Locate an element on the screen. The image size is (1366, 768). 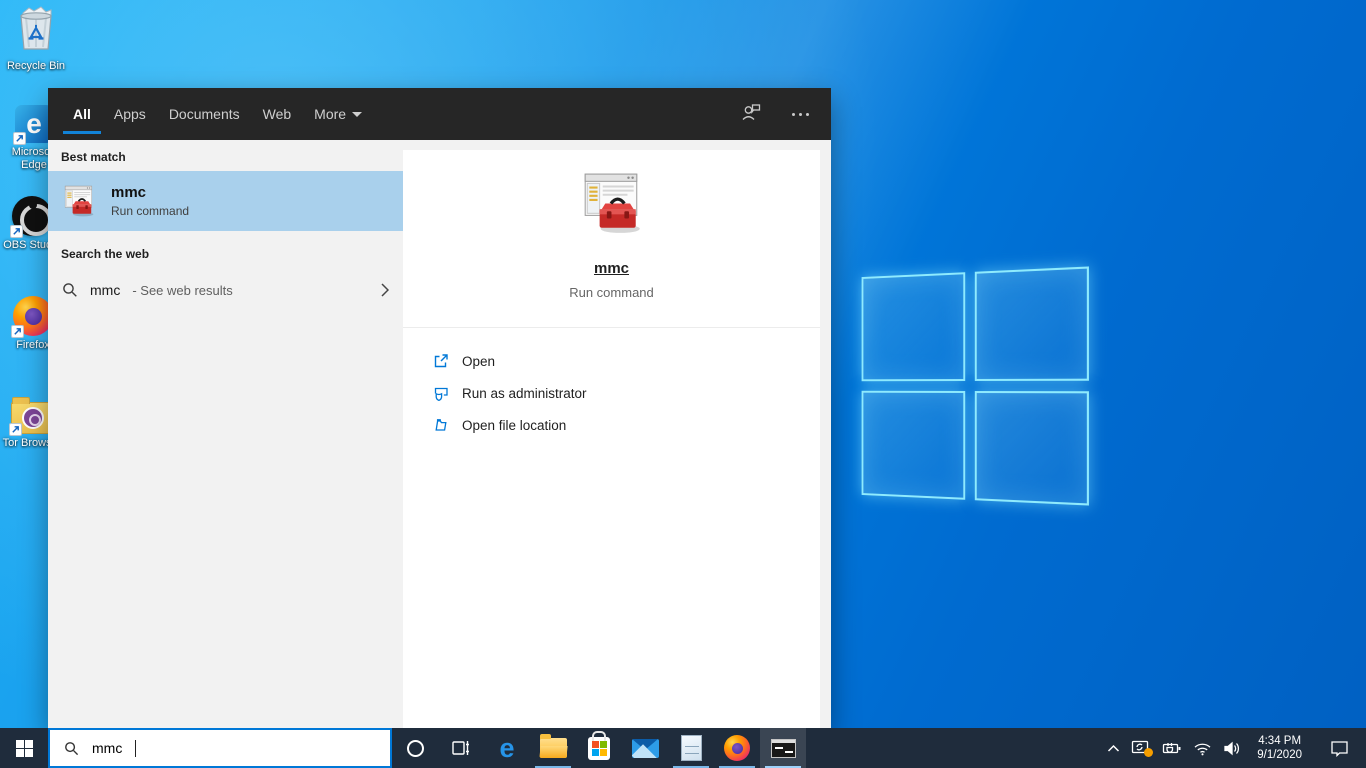
taskbar-store-button is located at coordinates (599, 748).